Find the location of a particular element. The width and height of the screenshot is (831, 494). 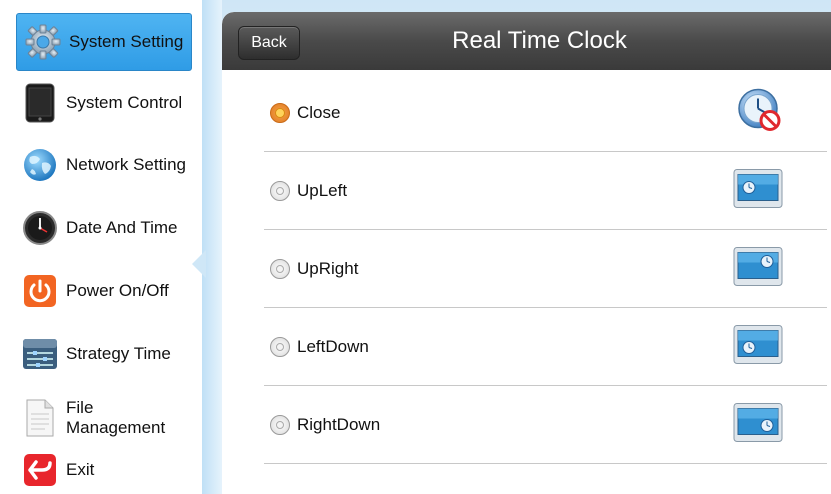

option-row-close: Close is located at coordinates (545, 113).